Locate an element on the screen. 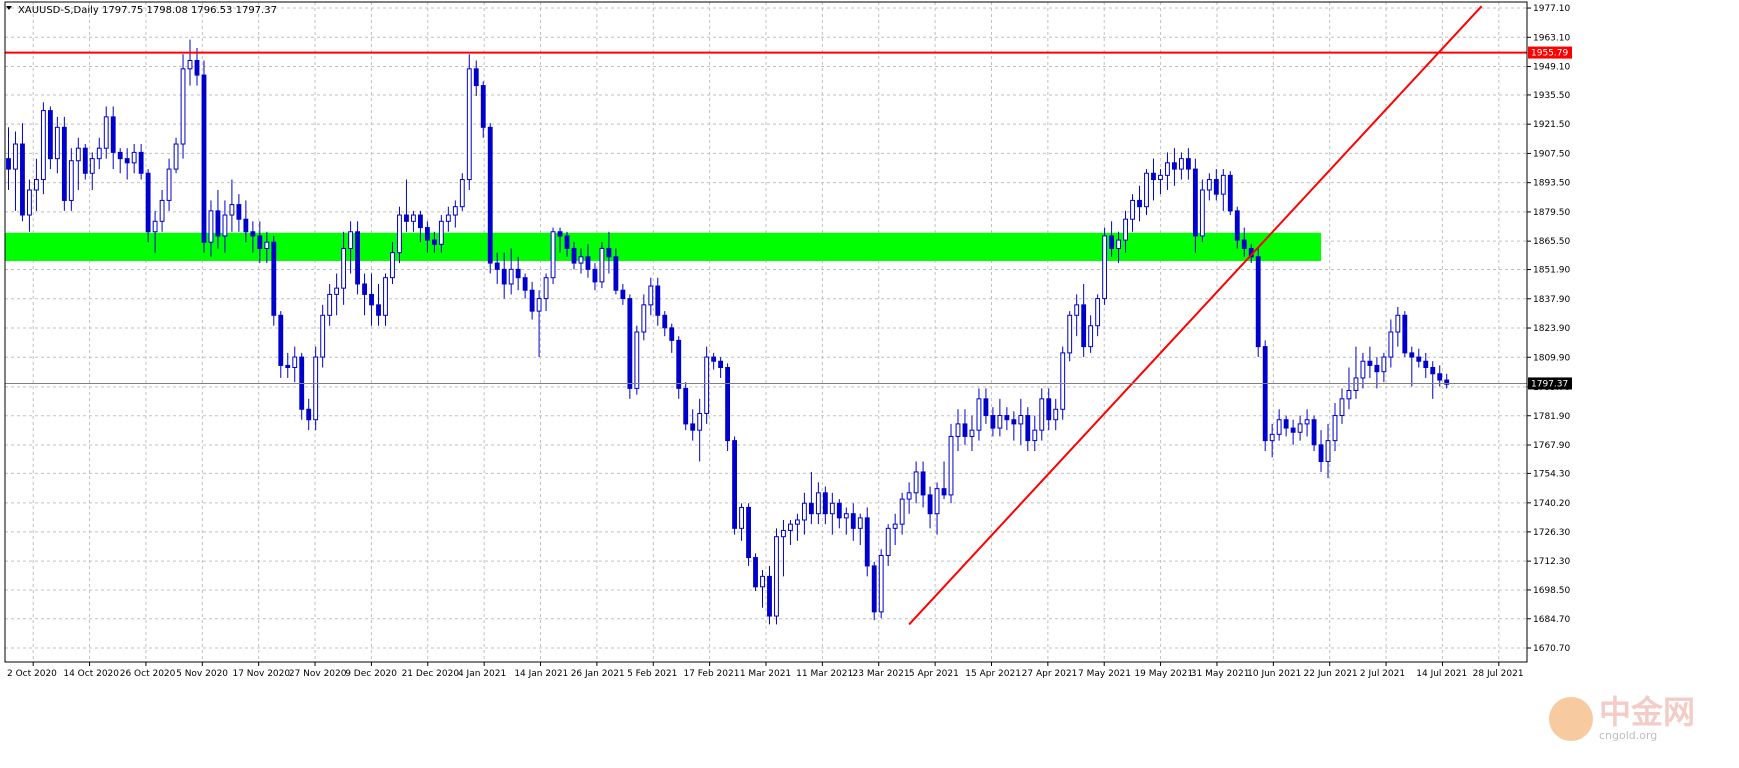  watermark-url: cngold.org is located at coordinates (1628, 735).